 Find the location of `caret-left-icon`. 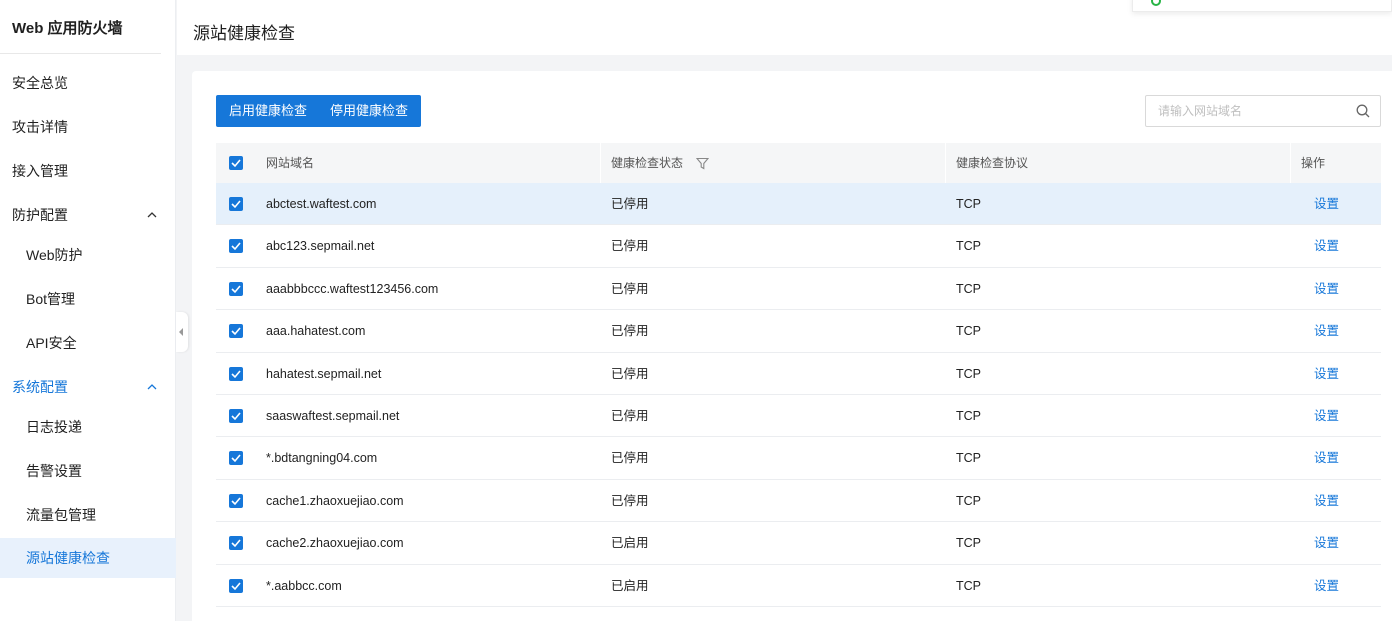

caret-left-icon is located at coordinates (181, 332).